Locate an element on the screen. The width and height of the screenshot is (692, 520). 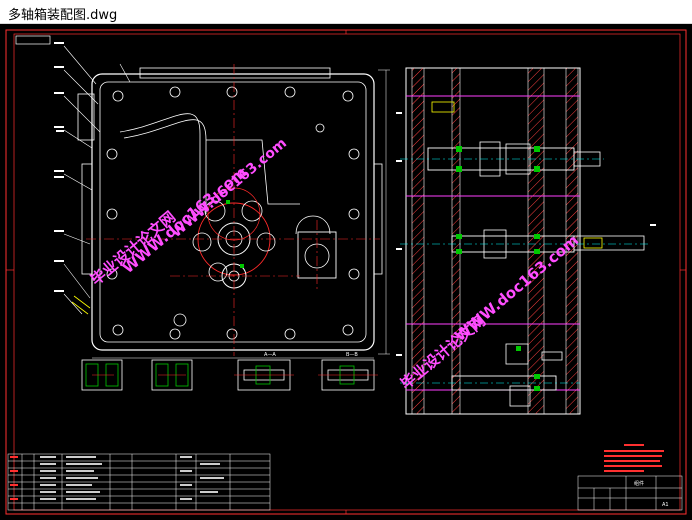
part-label-stubs-left is located at coordinates (59, 167).